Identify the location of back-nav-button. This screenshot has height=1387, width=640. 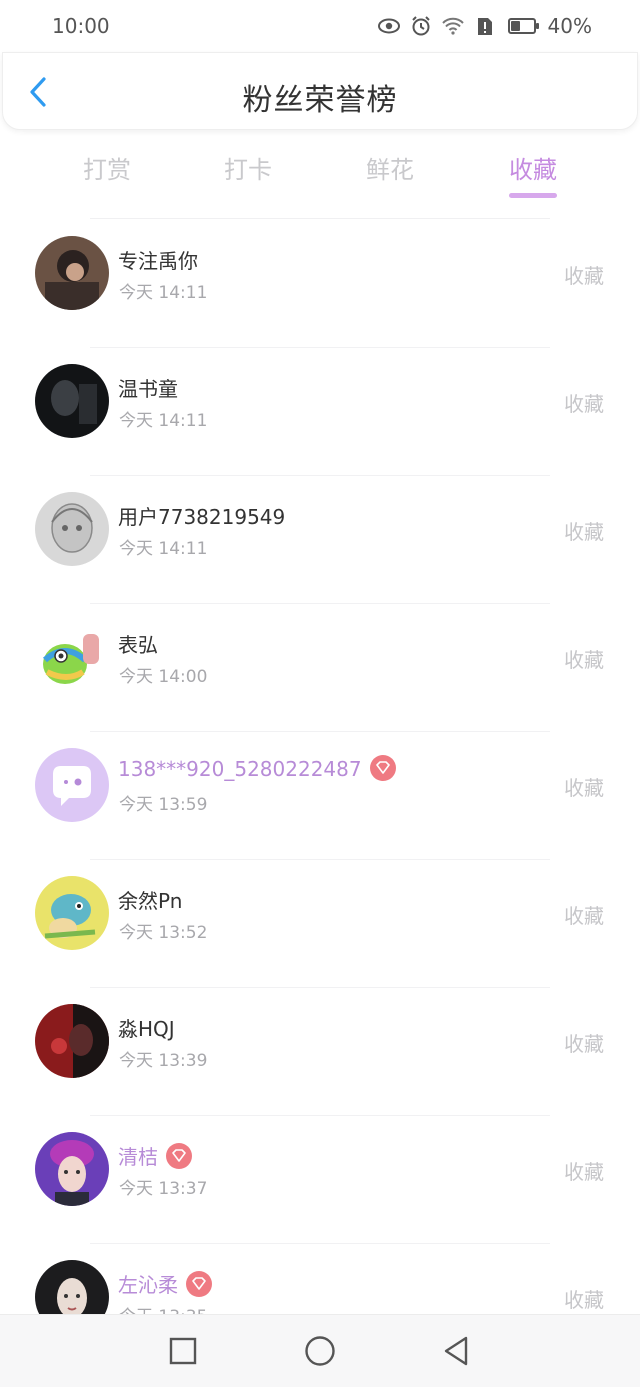
(456, 1351).